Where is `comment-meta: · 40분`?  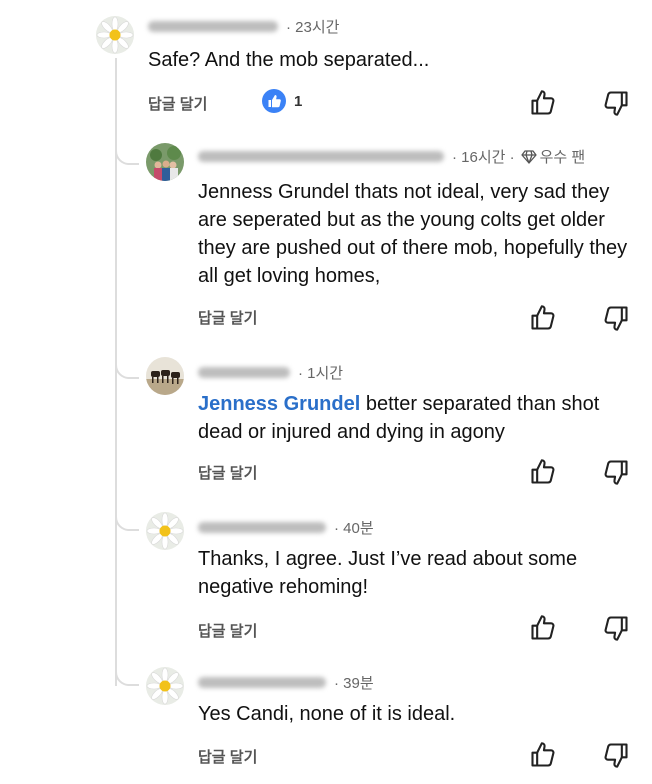 comment-meta: · 40분 is located at coordinates (286, 527).